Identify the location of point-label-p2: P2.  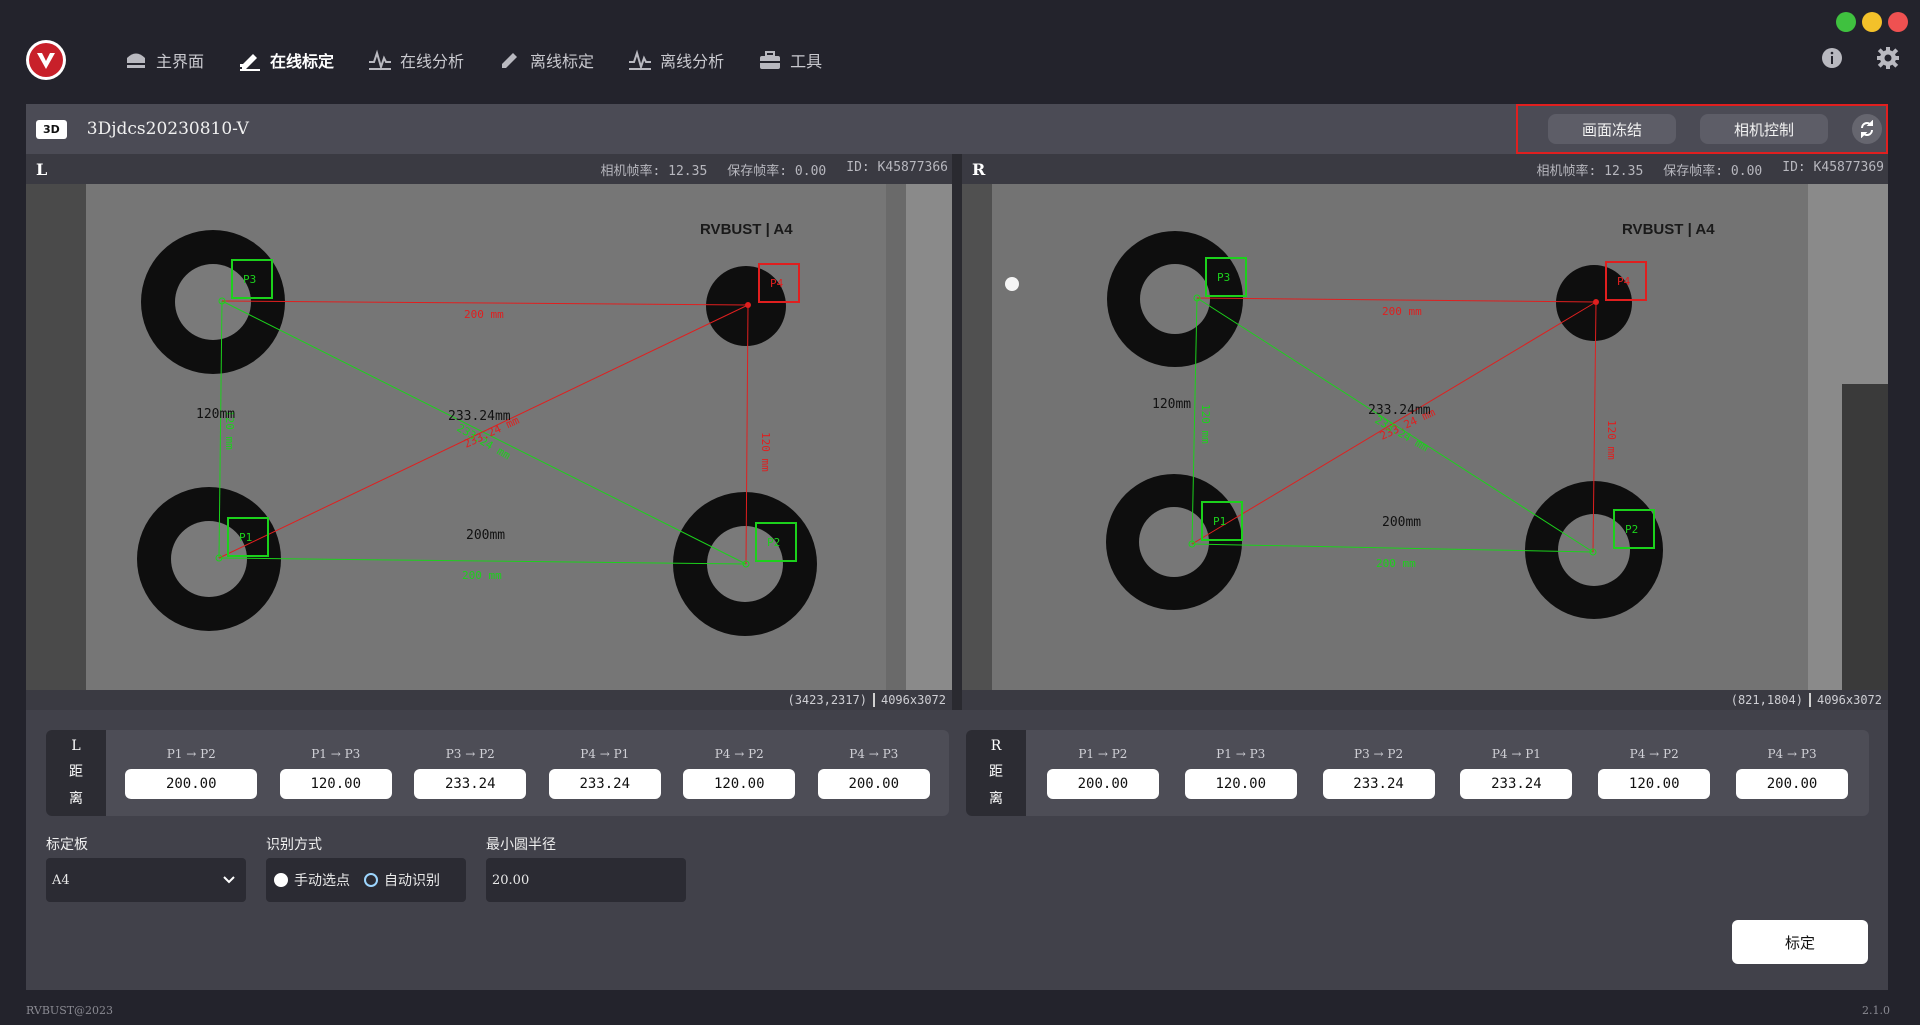
(773, 542).